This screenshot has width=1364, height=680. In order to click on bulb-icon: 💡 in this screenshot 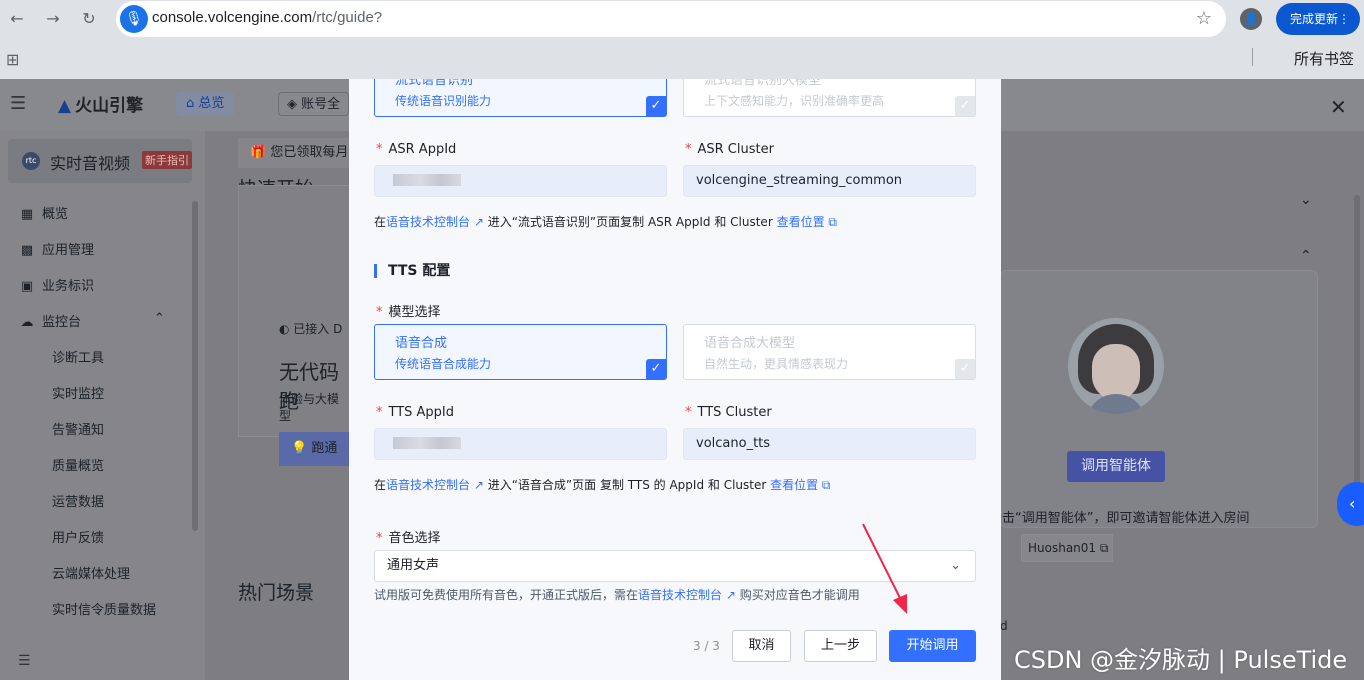, I will do `click(301, 448)`.